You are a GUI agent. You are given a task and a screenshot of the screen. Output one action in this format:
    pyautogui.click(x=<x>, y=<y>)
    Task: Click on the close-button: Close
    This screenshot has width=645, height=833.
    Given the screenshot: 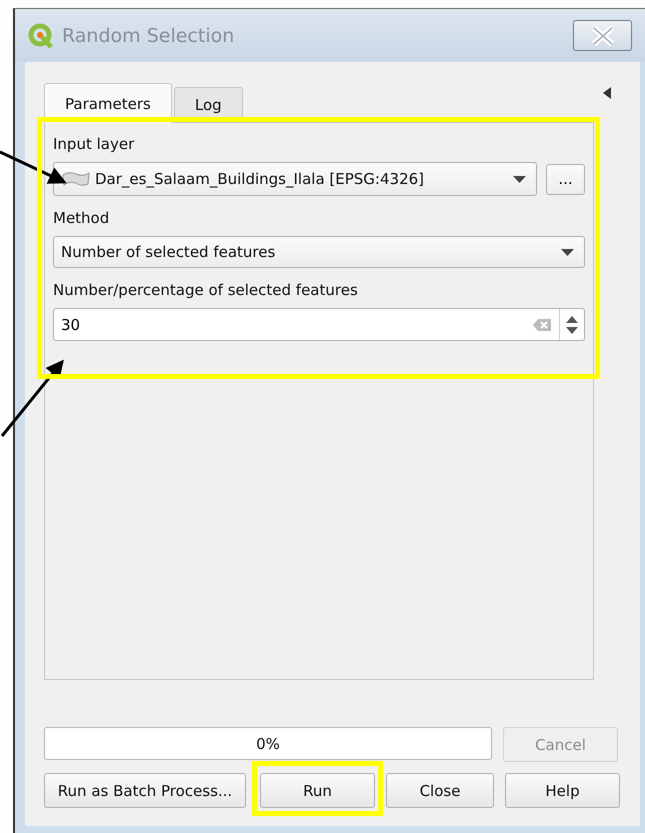 What is the action you would take?
    pyautogui.click(x=440, y=790)
    